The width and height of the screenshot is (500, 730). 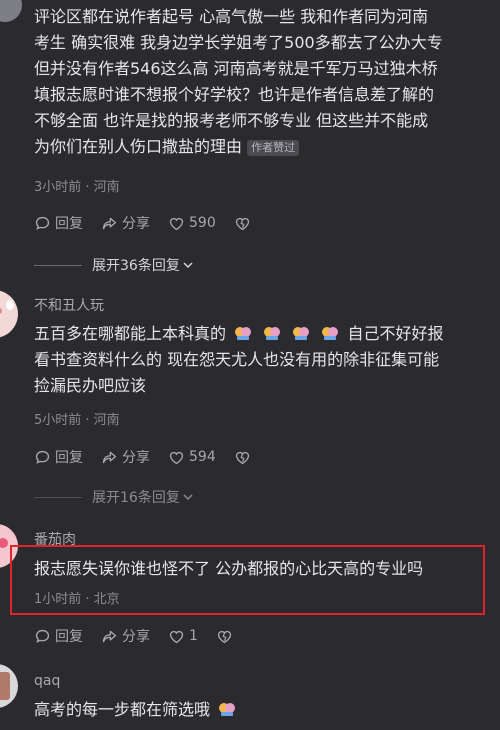 I want to click on expand-replies: 展开36条回复, so click(x=114, y=265).